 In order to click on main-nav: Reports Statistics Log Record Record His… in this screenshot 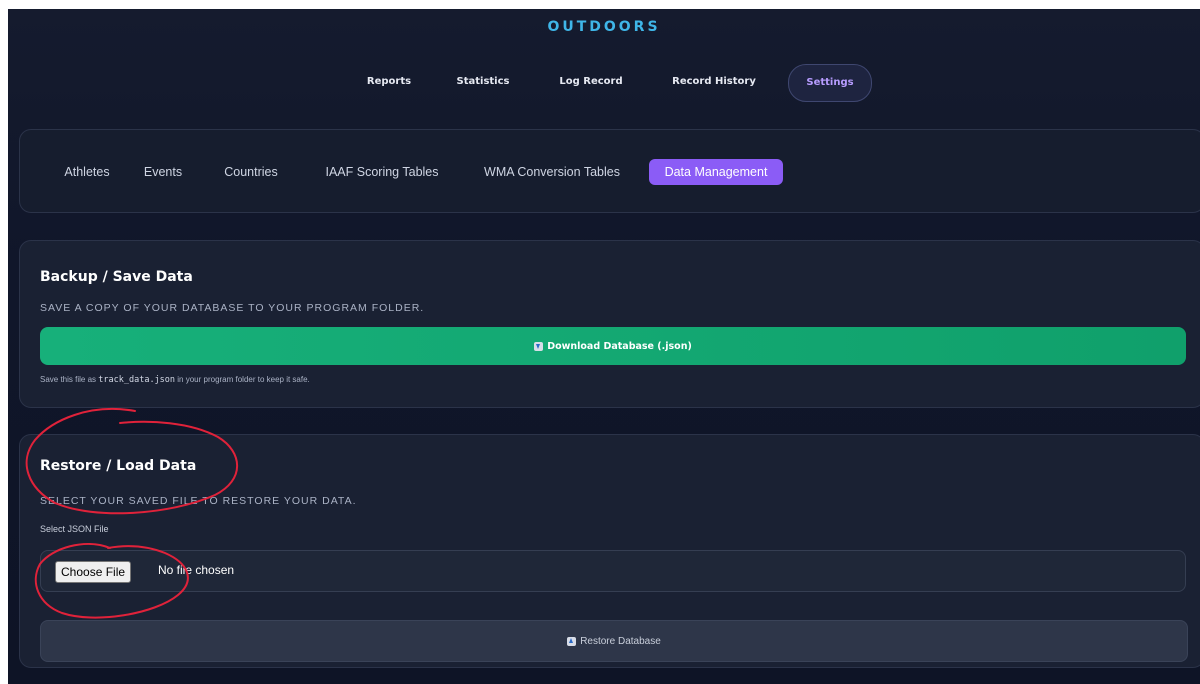, I will do `click(604, 83)`.